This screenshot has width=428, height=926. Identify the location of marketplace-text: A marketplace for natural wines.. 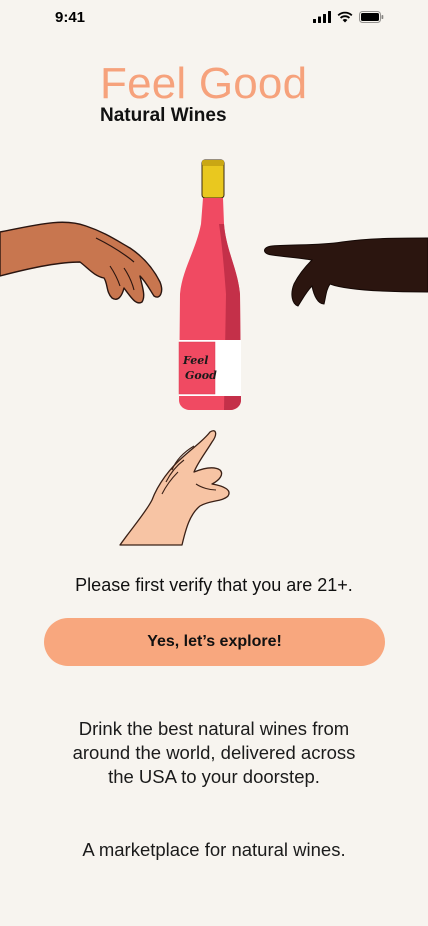
(214, 849).